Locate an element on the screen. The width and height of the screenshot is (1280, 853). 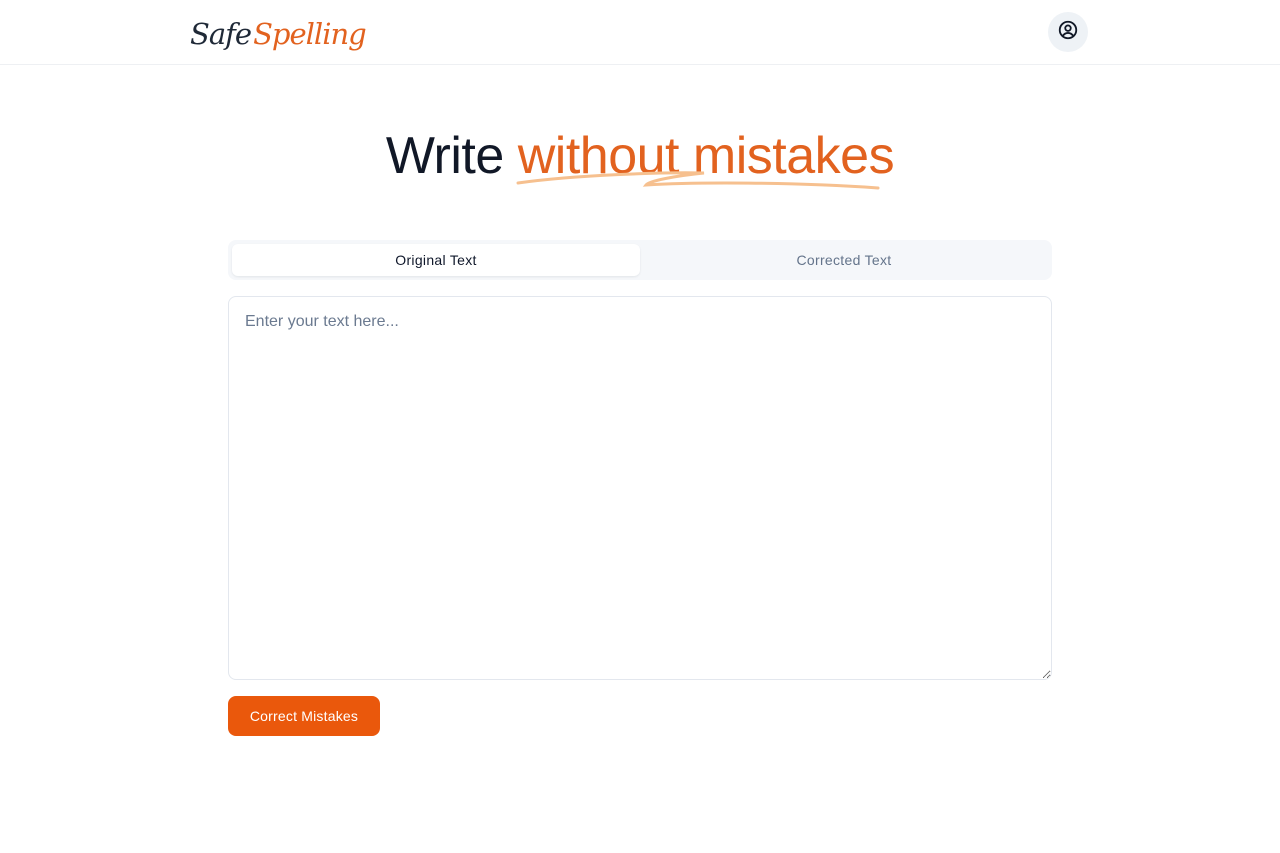
top-header: Safe Spelling is located at coordinates (640, 32).